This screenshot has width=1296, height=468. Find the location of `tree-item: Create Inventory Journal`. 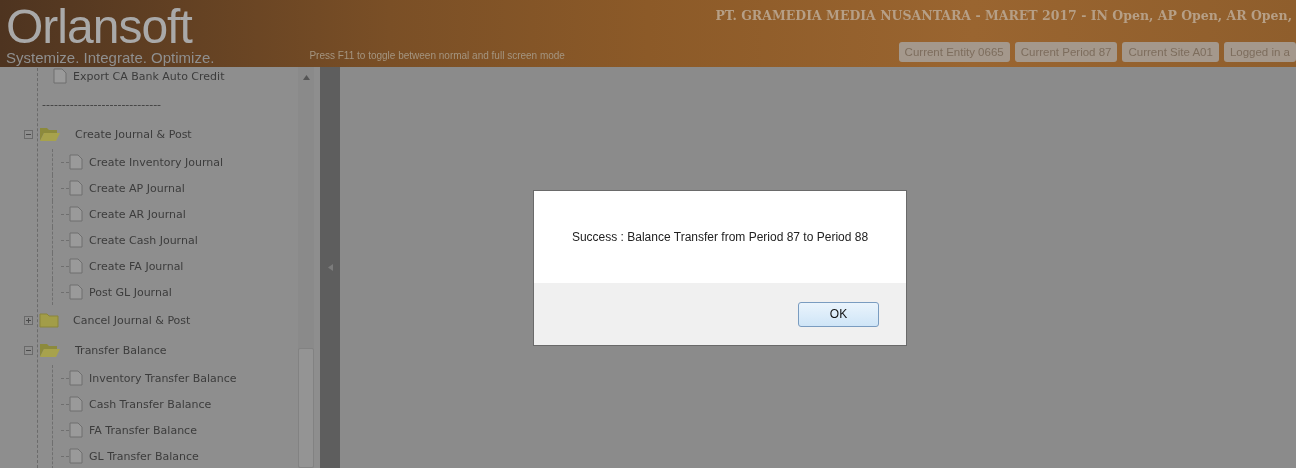

tree-item: Create Inventory Journal is located at coordinates (156, 162).